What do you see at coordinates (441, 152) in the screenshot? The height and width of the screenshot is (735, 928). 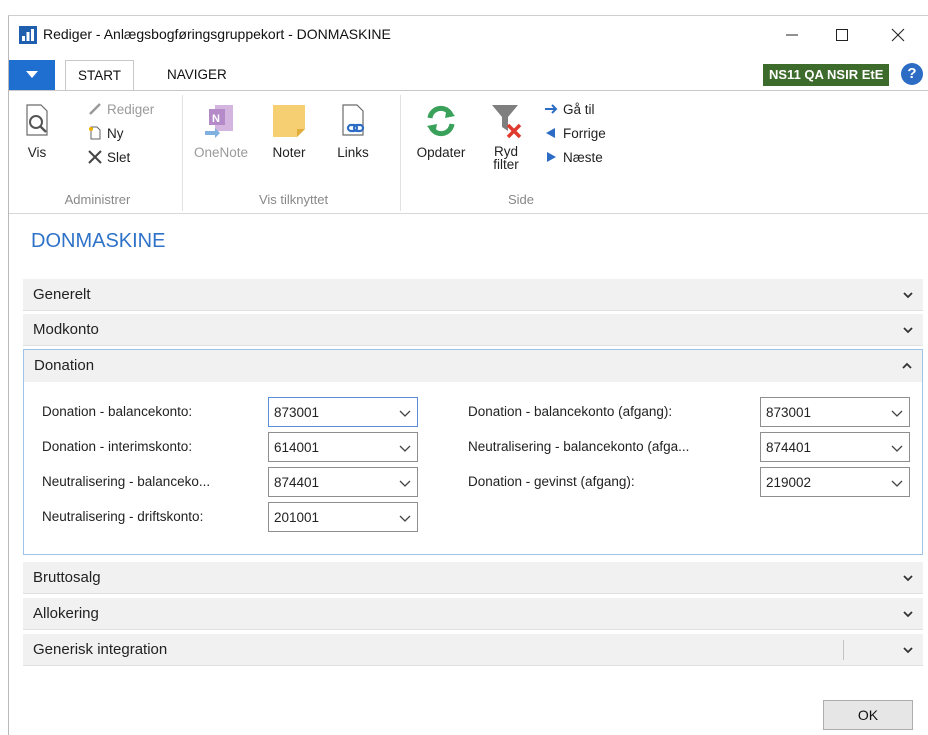 I see `opdater-label: Opdater` at bounding box center [441, 152].